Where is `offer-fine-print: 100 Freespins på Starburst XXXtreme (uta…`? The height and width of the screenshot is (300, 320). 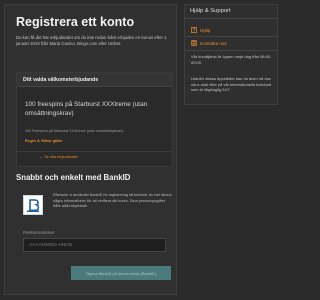
offer-fine-print: 100 Freespins på Starburst XXXtreme (uta… is located at coordinates (75, 131).